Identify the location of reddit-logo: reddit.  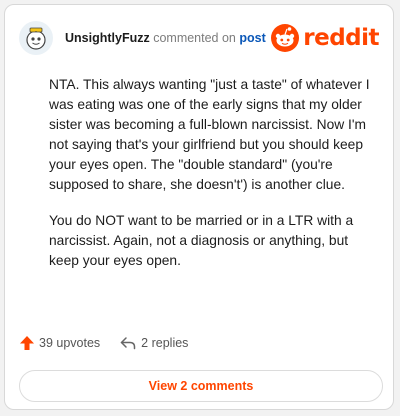
(324, 38).